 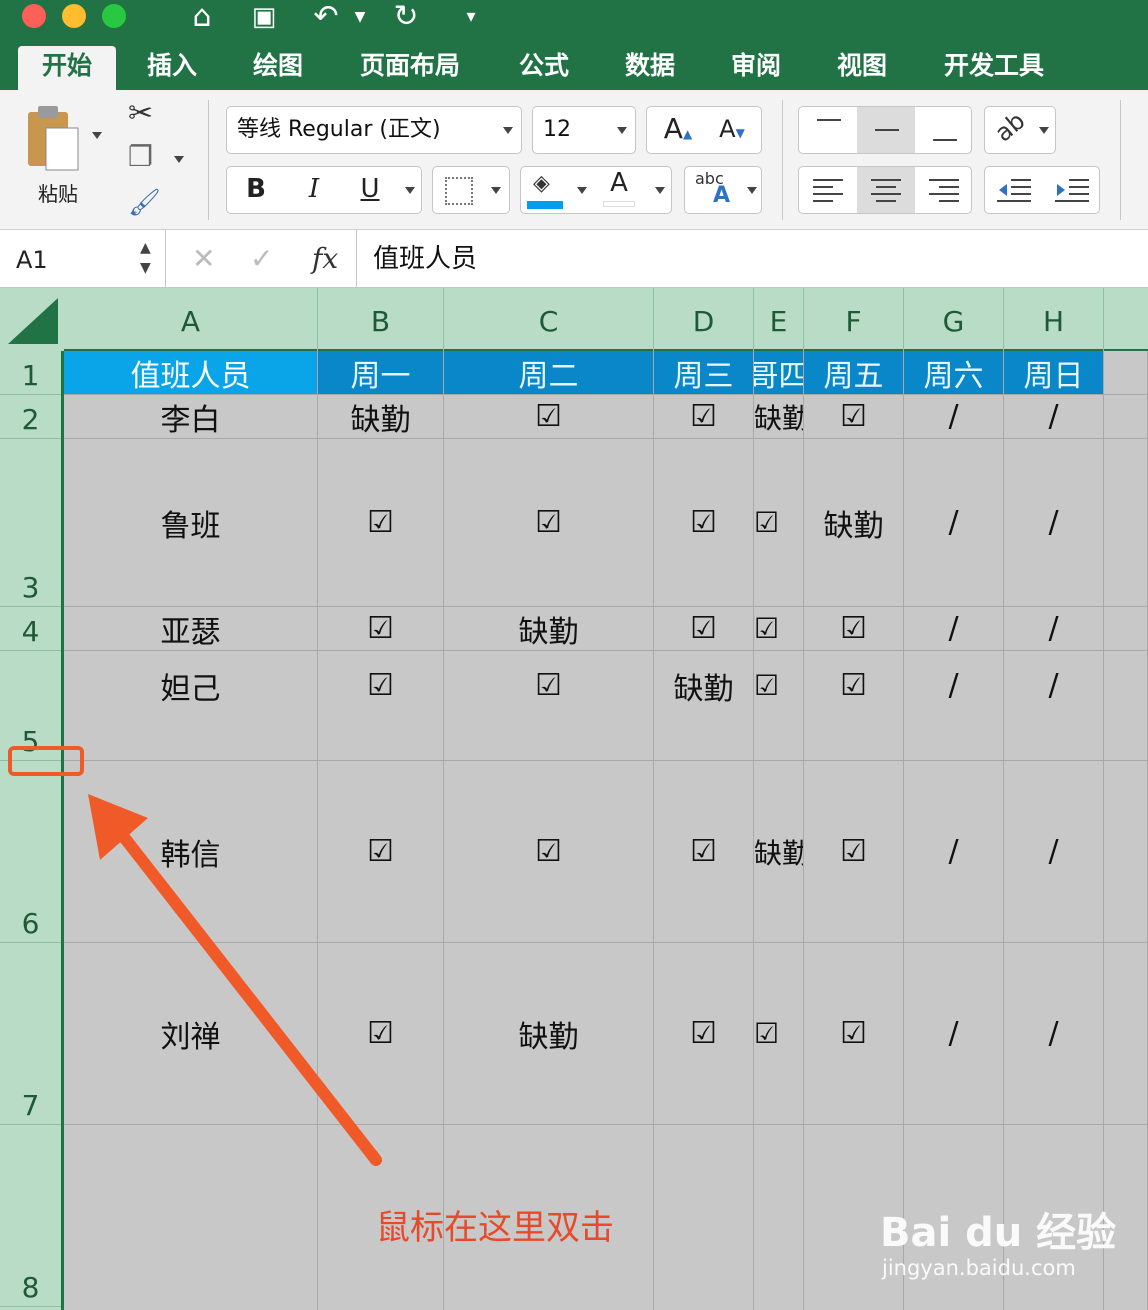 What do you see at coordinates (779, 373) in the screenshot?
I see `header-cell: 哥四` at bounding box center [779, 373].